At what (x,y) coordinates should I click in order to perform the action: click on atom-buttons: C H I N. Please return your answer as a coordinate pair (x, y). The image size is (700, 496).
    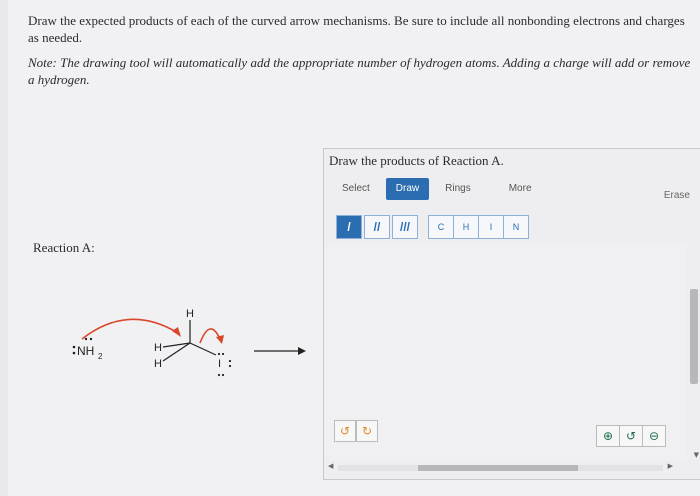
    Looking at the image, I should click on (478, 227).